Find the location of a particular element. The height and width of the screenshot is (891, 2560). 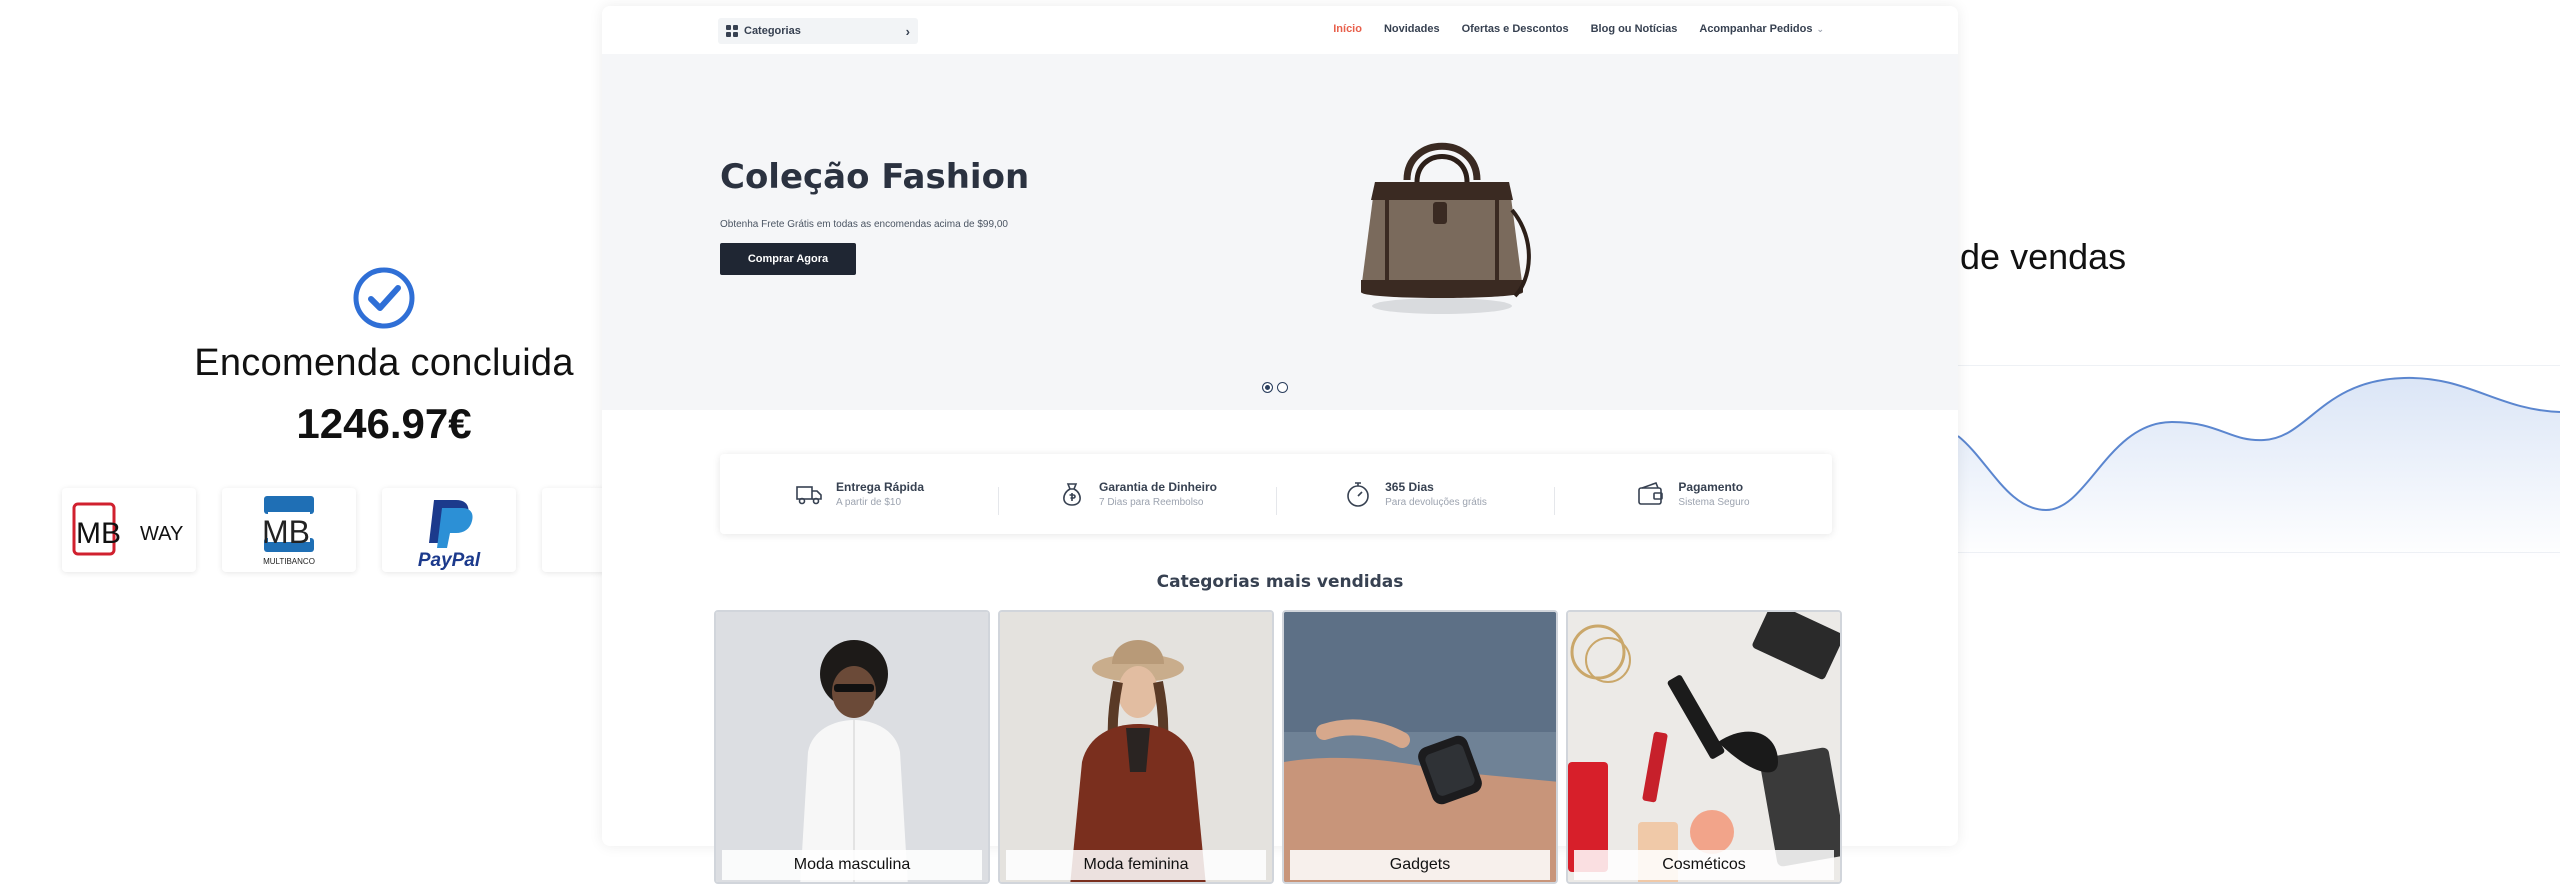

multibanco-logo: MB MULTIBANCO is located at coordinates (289, 530).